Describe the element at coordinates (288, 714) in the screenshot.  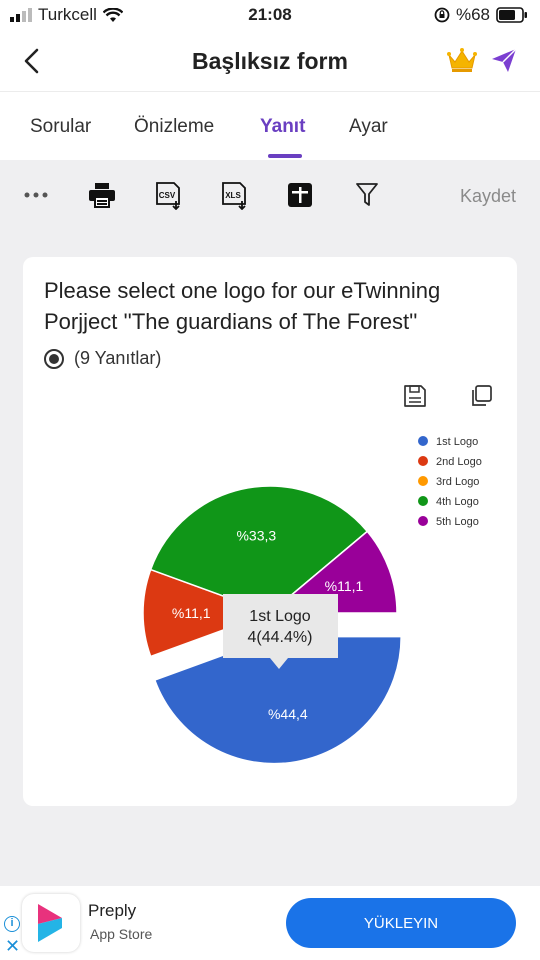
I see `slice-label-1: %44,4` at that location.